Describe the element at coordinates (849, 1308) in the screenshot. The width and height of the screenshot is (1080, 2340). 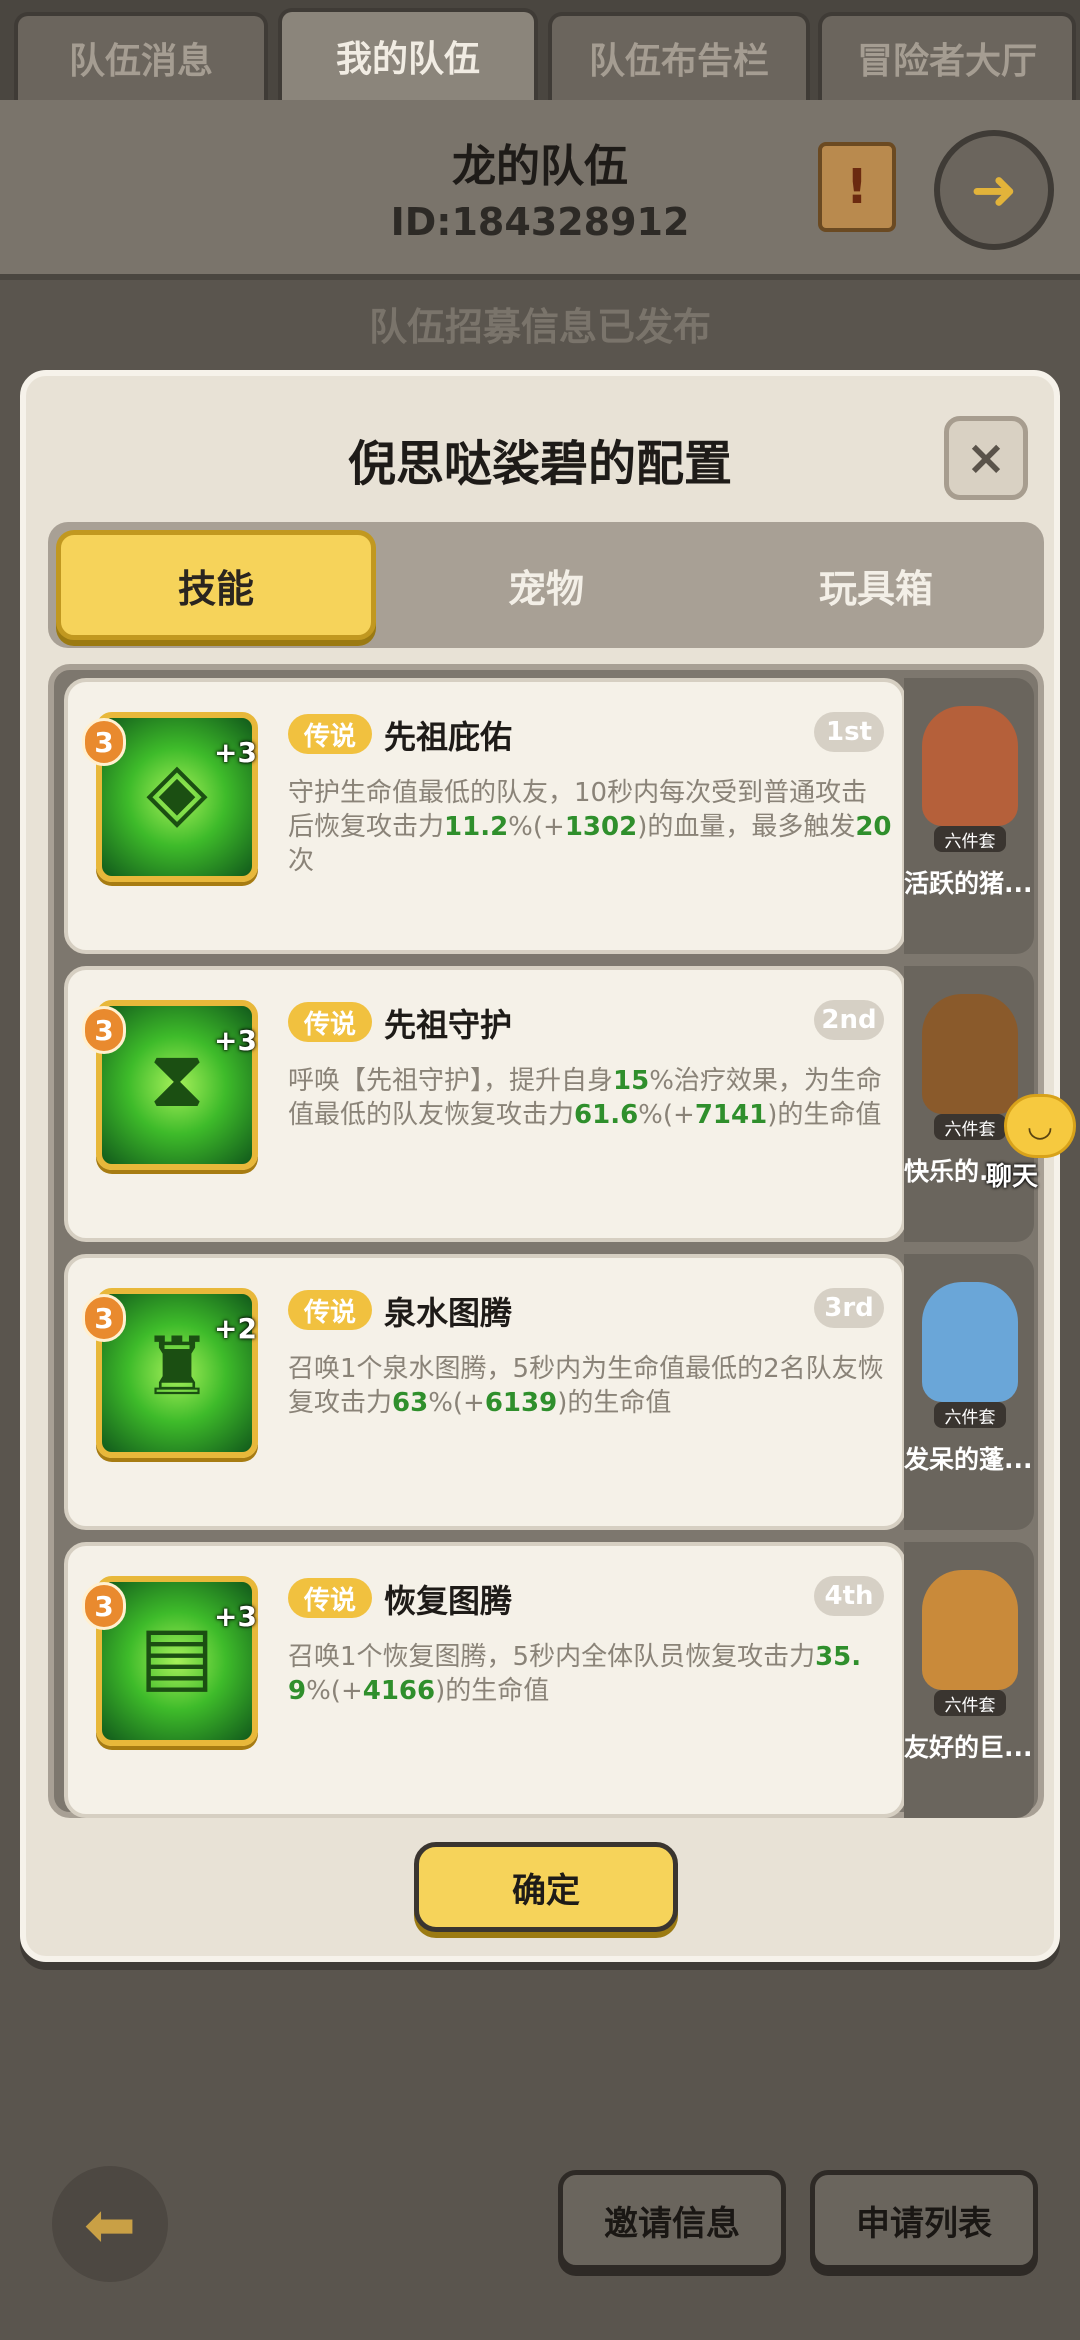
I see `skill-rank: 3rd` at that location.